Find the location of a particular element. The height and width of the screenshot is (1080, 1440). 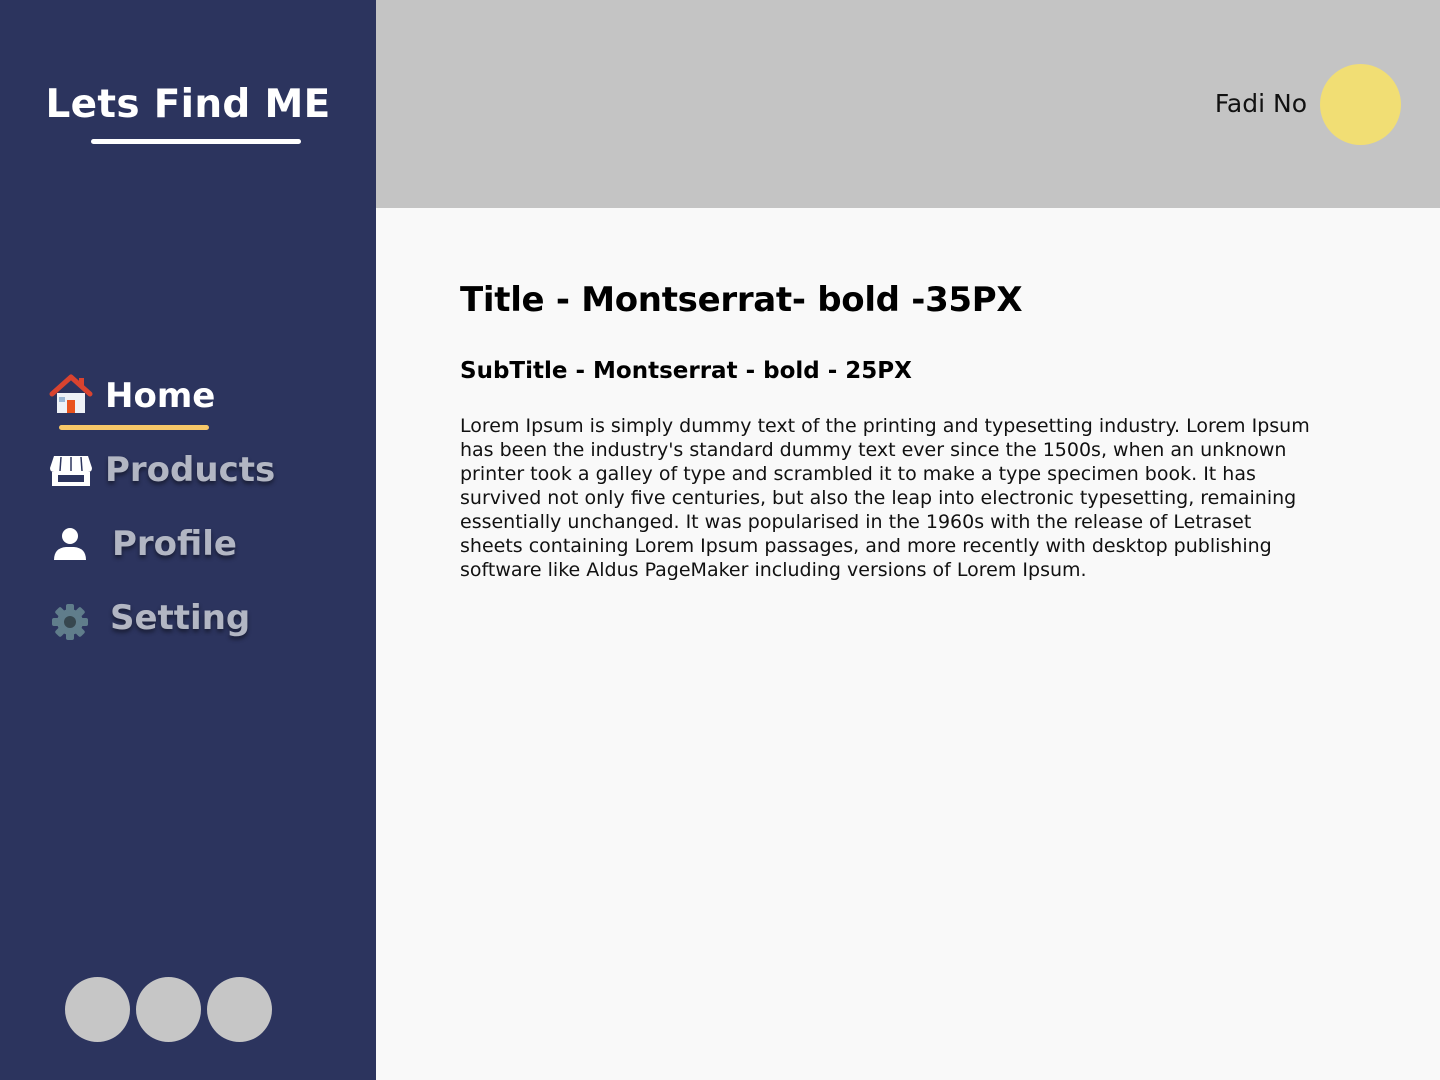

active-indicator is located at coordinates (134, 427).